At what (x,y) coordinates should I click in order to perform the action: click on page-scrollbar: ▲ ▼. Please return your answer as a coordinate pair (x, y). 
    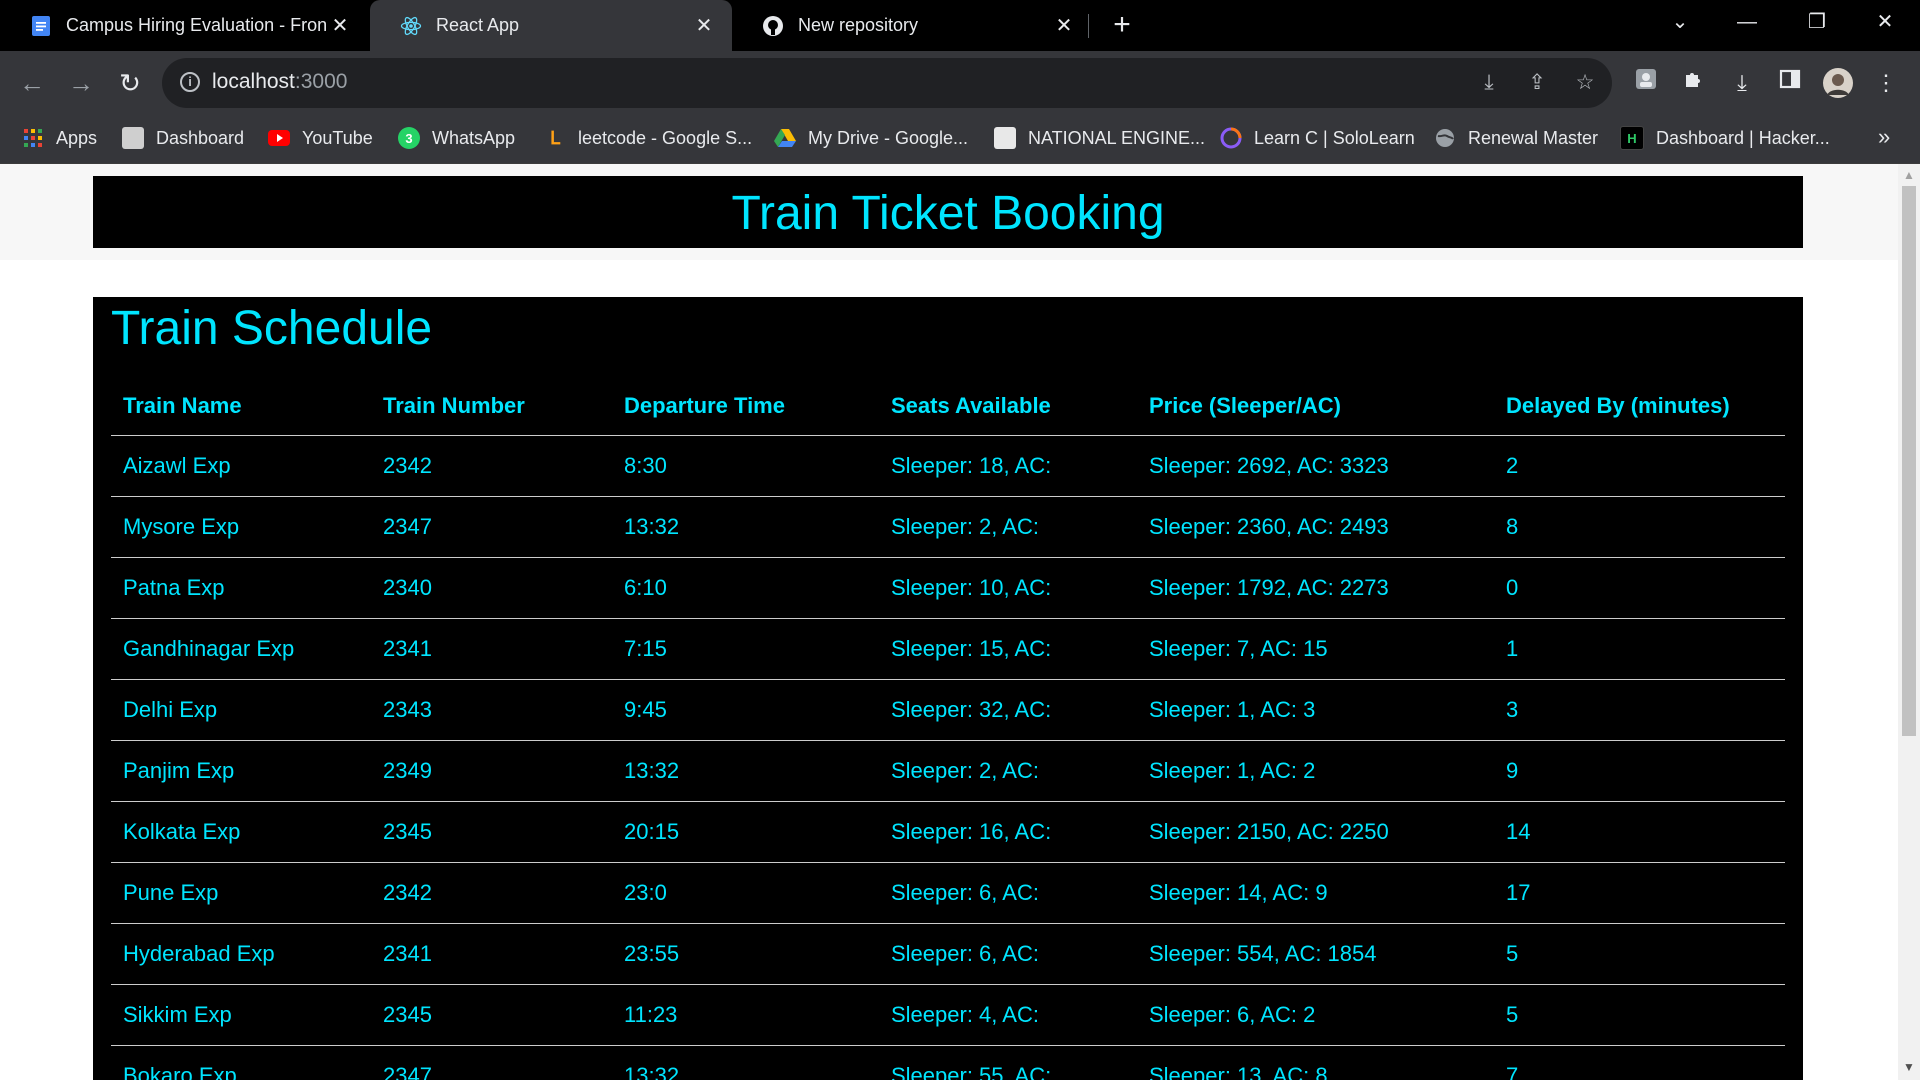
    Looking at the image, I should click on (1909, 622).